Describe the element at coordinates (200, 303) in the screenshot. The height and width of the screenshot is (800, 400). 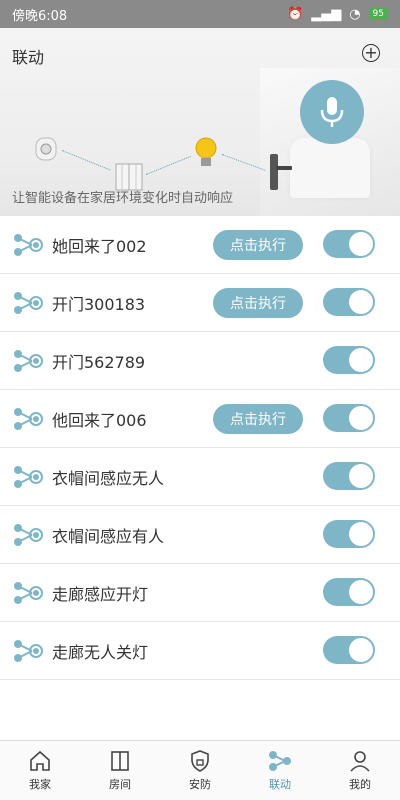
I see `linkage-row: 开门300183 点击执行` at that location.